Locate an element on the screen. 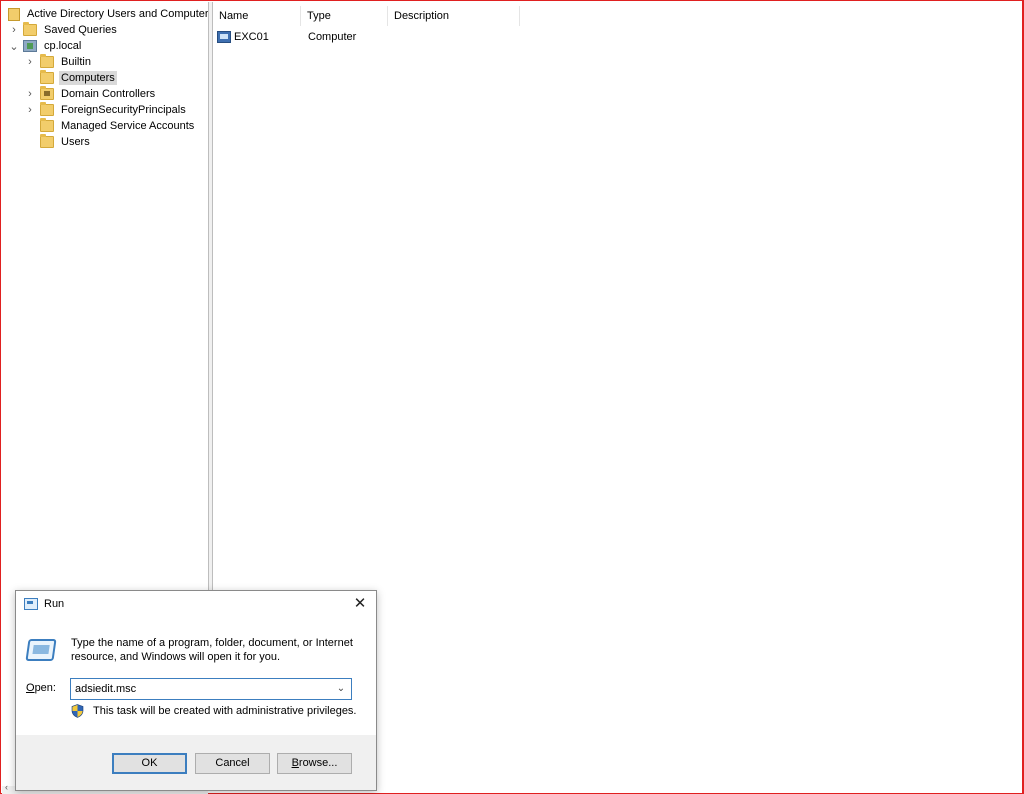 This screenshot has height=794, width=1024. list-header: Name Type Description is located at coordinates (366, 16).